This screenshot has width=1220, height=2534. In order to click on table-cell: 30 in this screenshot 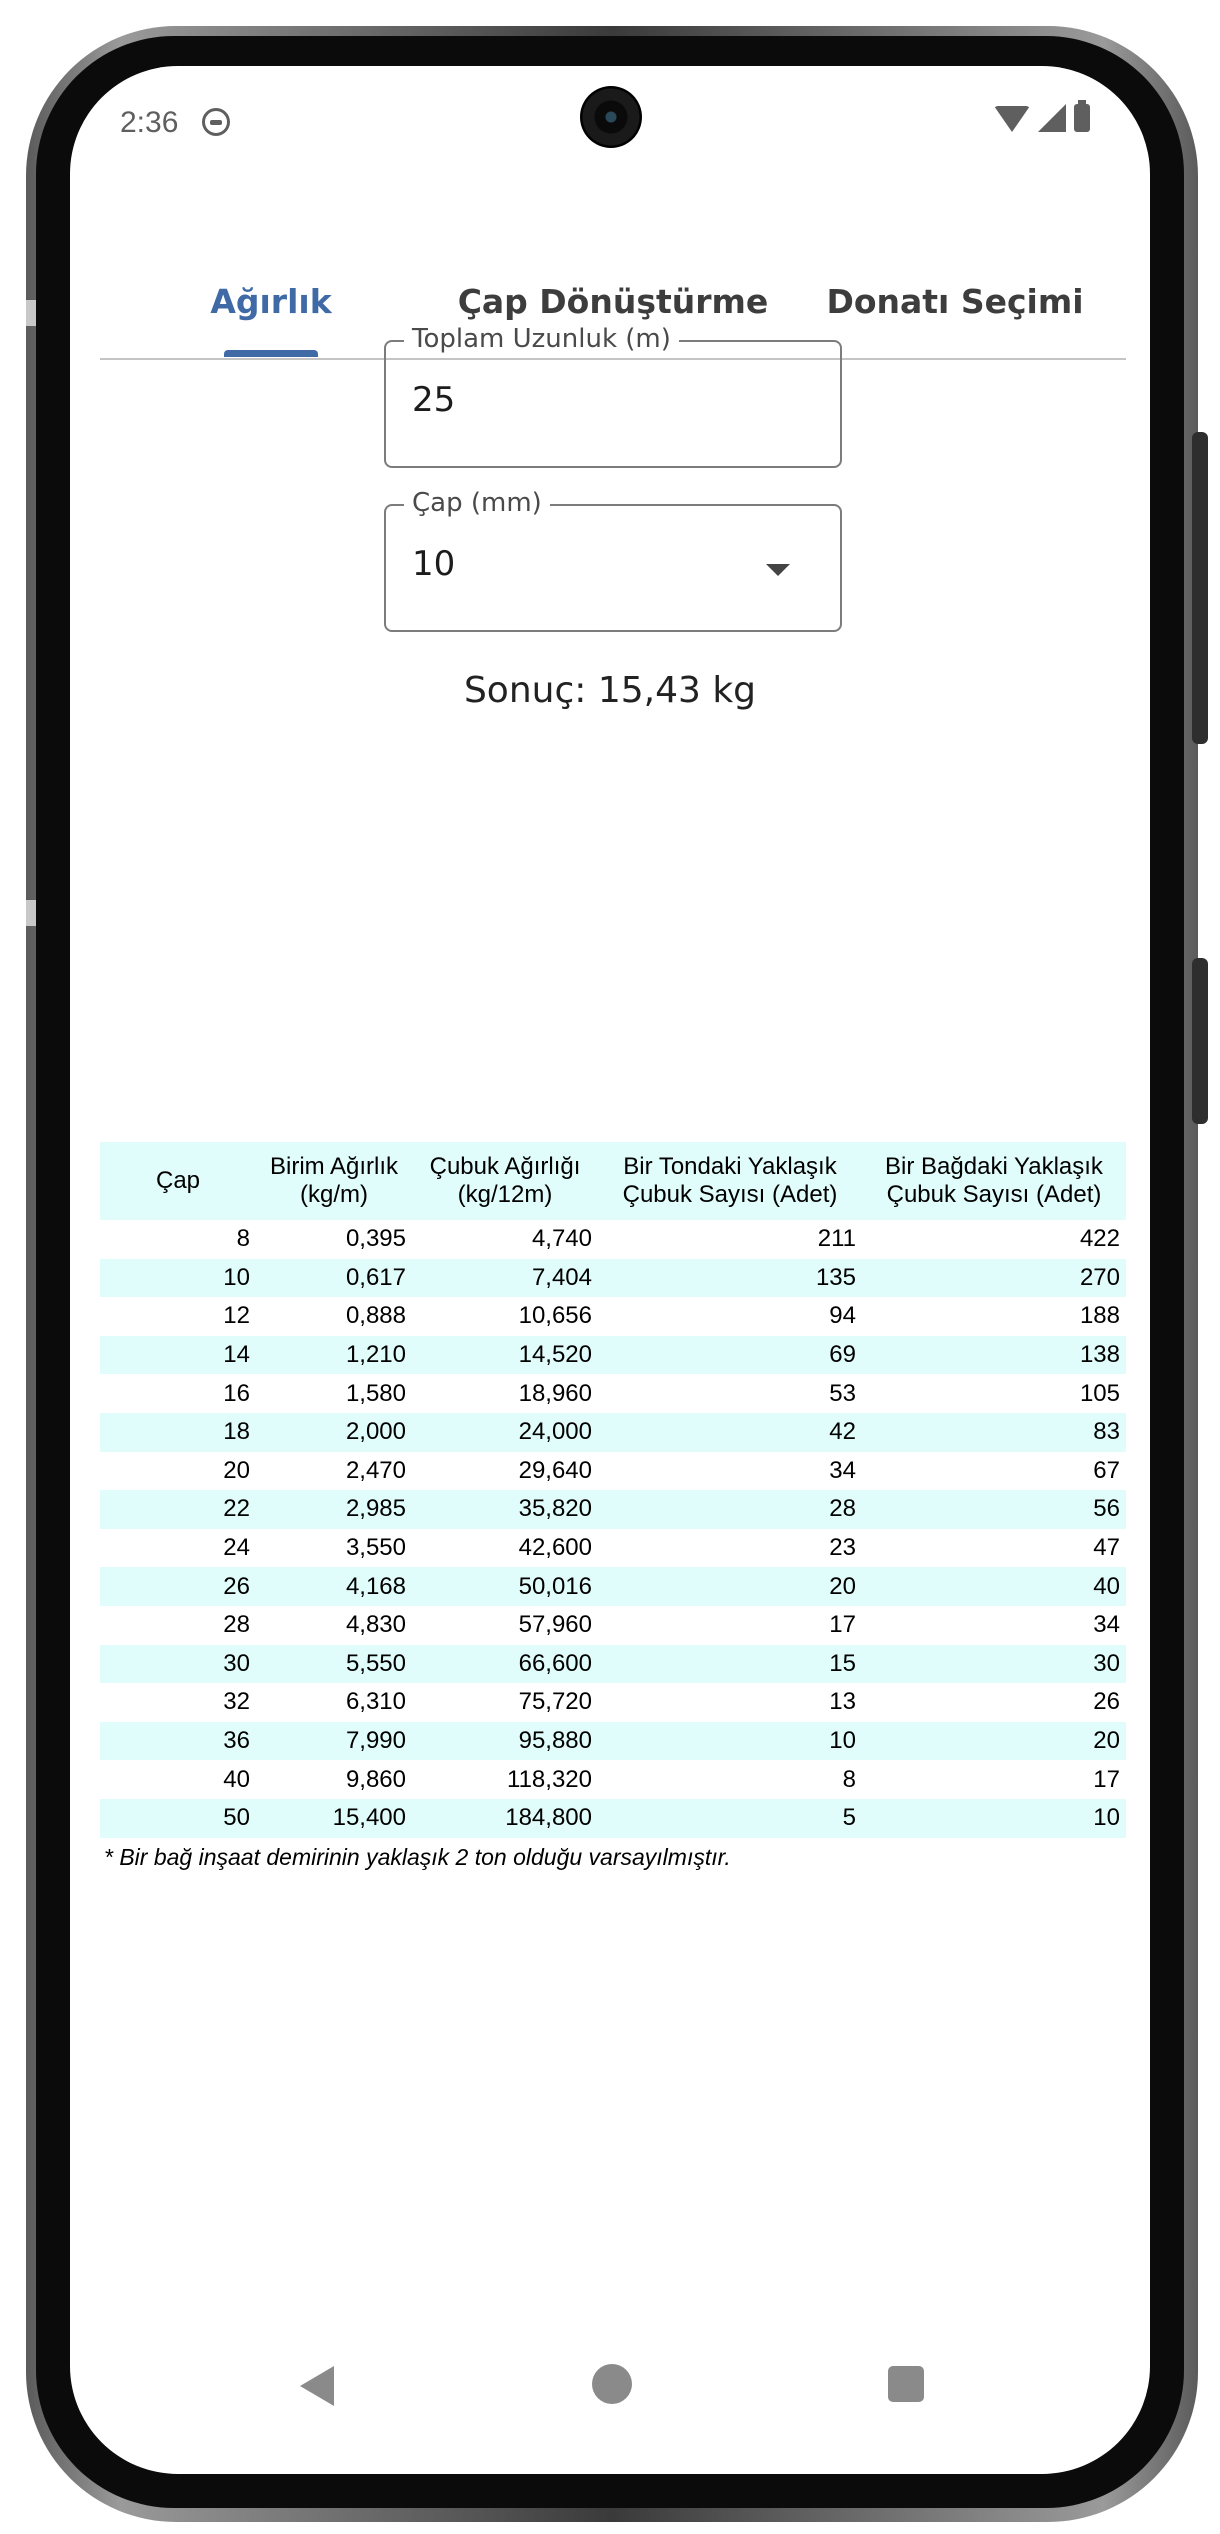, I will do `click(236, 1663)`.